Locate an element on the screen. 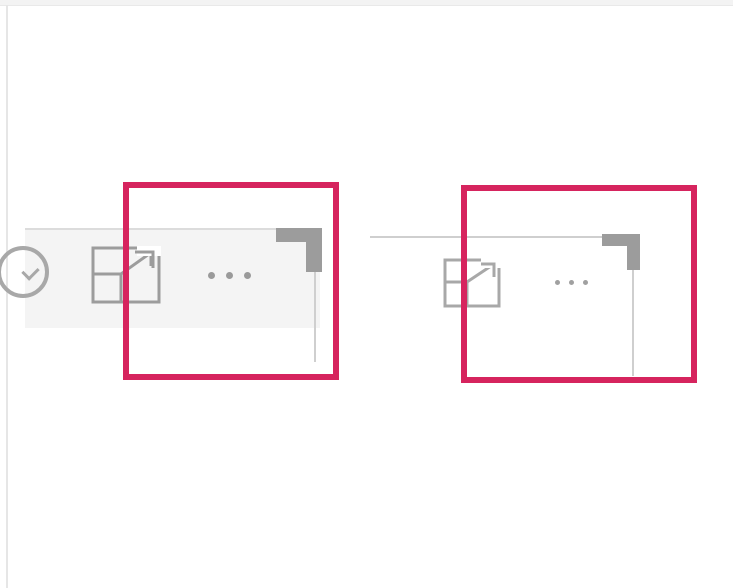 Image resolution: width=733 pixels, height=588 pixels. partial-circle-icon is located at coordinates (24, 272).